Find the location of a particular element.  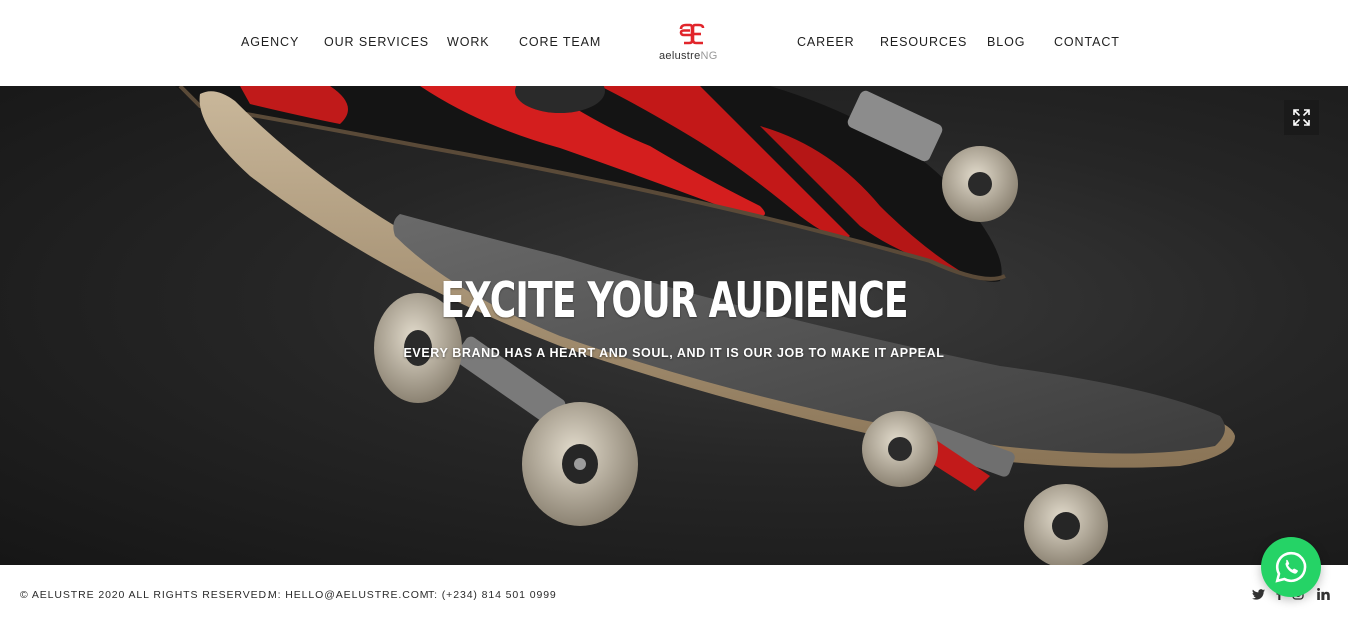

logo-text-main: aelustre is located at coordinates (680, 56).